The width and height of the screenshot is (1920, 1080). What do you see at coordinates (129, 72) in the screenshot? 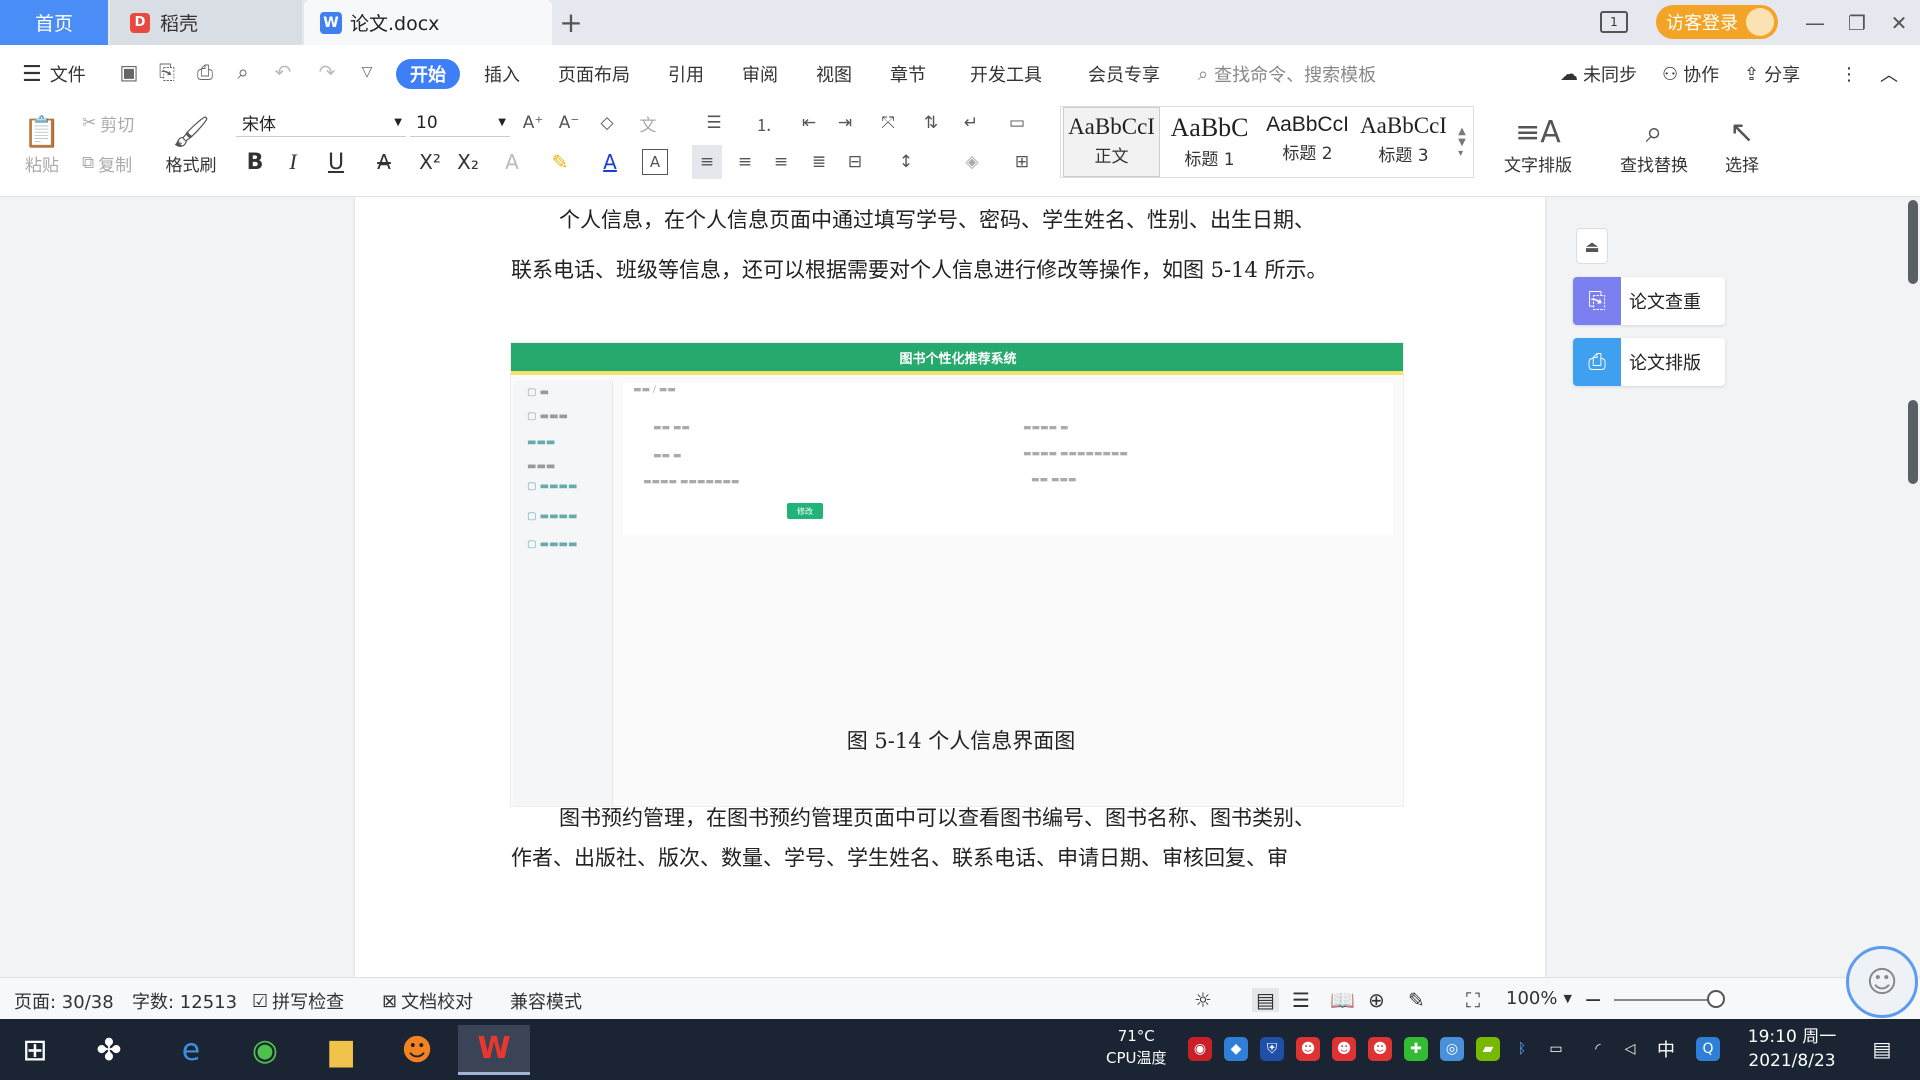
I see `save-icon: ▣` at bounding box center [129, 72].